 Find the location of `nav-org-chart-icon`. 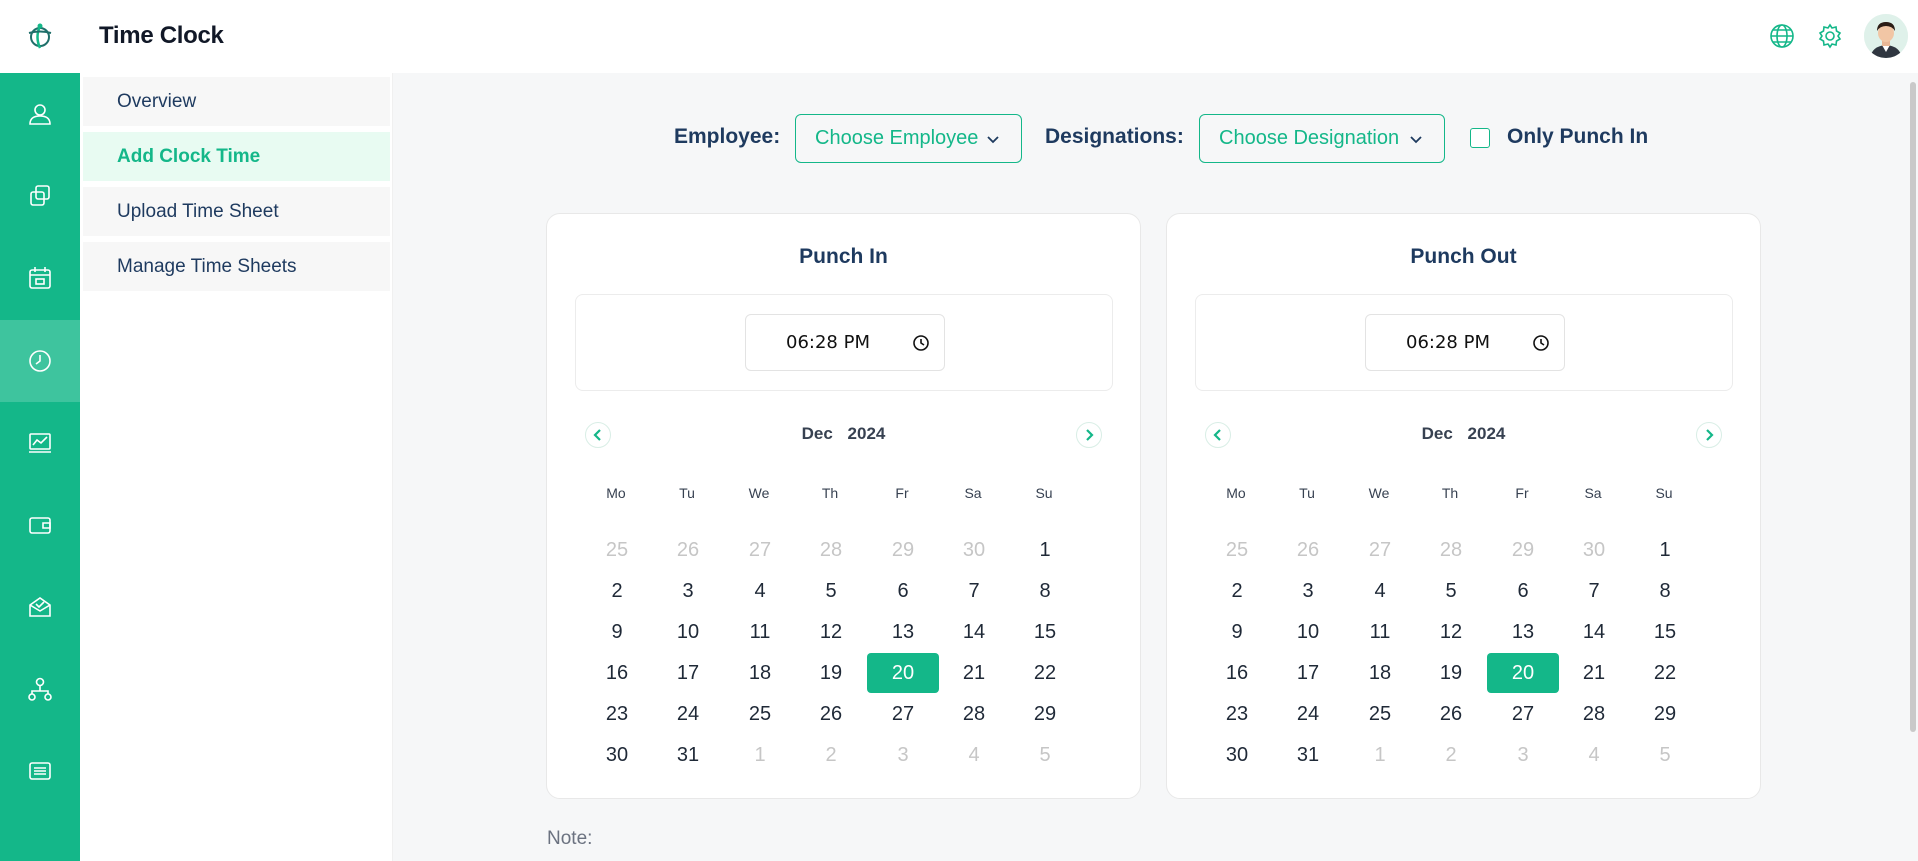

nav-org-chart-icon is located at coordinates (40, 689).